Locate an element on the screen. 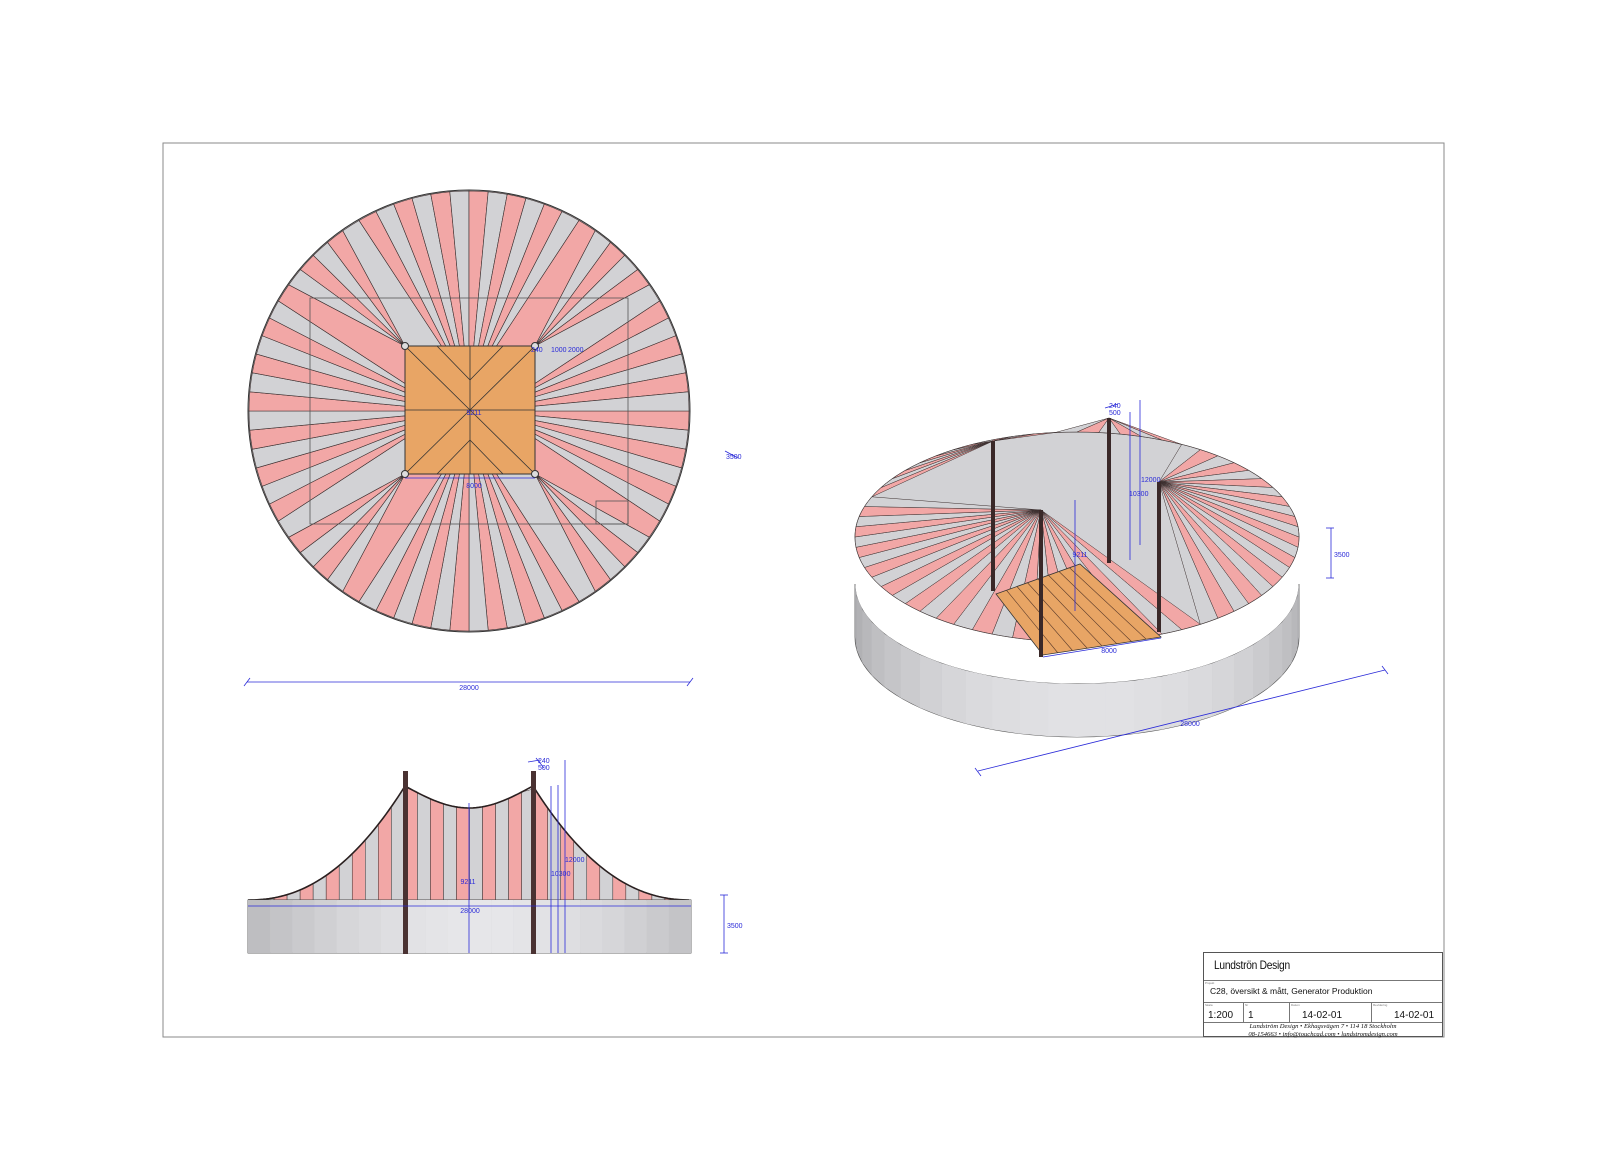 This screenshot has width=1600, height=1173. title-block-company-row: Lundströn Design is located at coordinates (1323, 967).